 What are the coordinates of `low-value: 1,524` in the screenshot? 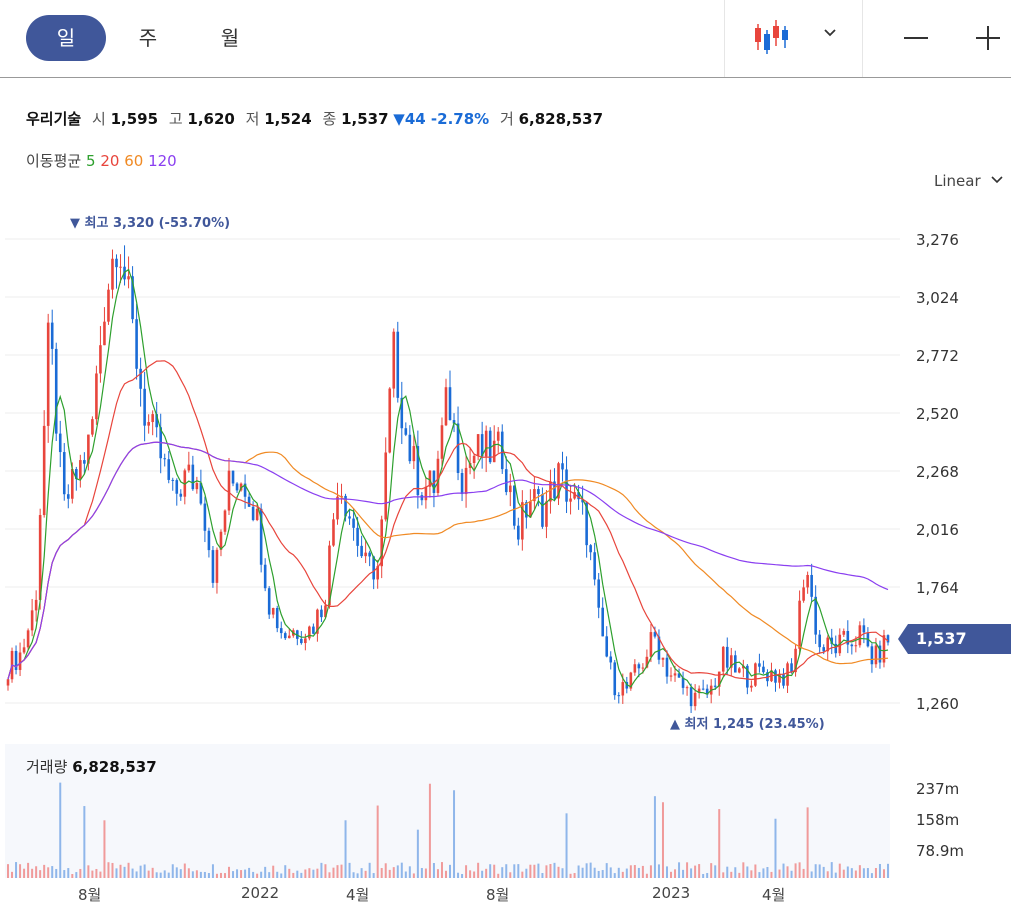 It's located at (288, 119).